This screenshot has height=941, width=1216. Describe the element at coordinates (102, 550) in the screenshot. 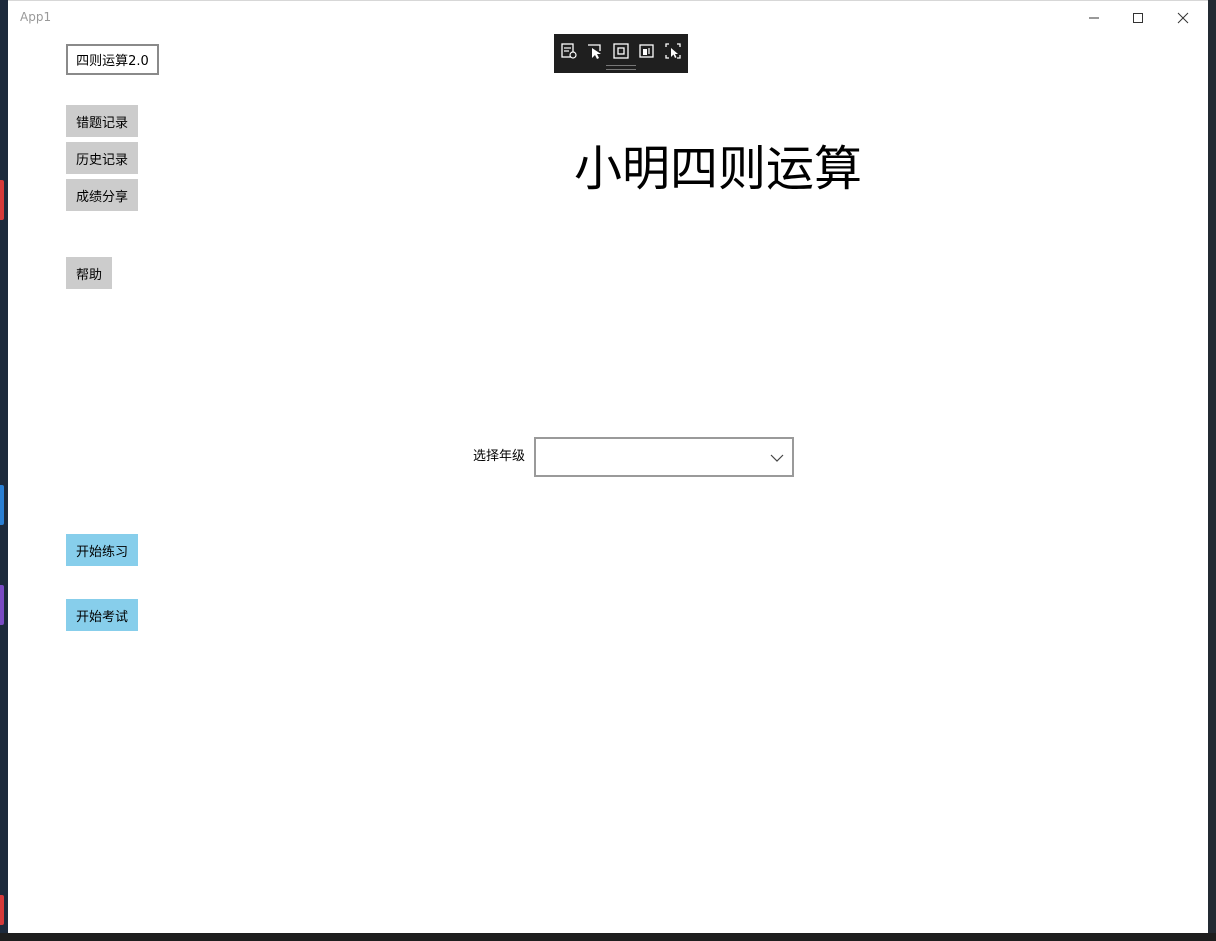

I see `start-practice-button: 开始练习` at that location.